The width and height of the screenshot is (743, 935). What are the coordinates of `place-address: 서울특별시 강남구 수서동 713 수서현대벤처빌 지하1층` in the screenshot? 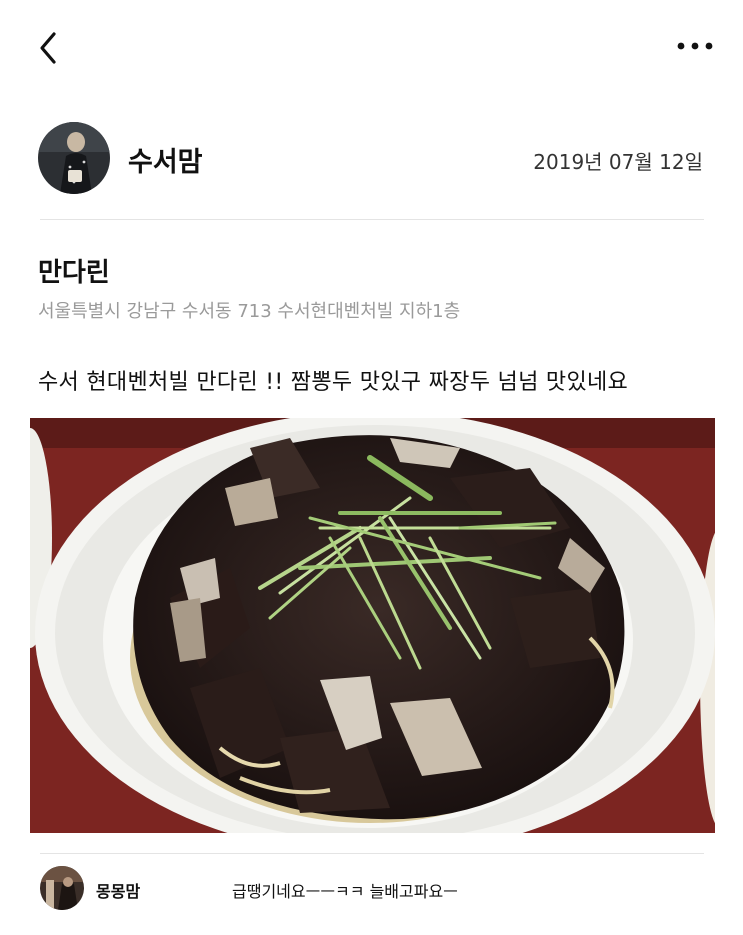 It's located at (249, 311).